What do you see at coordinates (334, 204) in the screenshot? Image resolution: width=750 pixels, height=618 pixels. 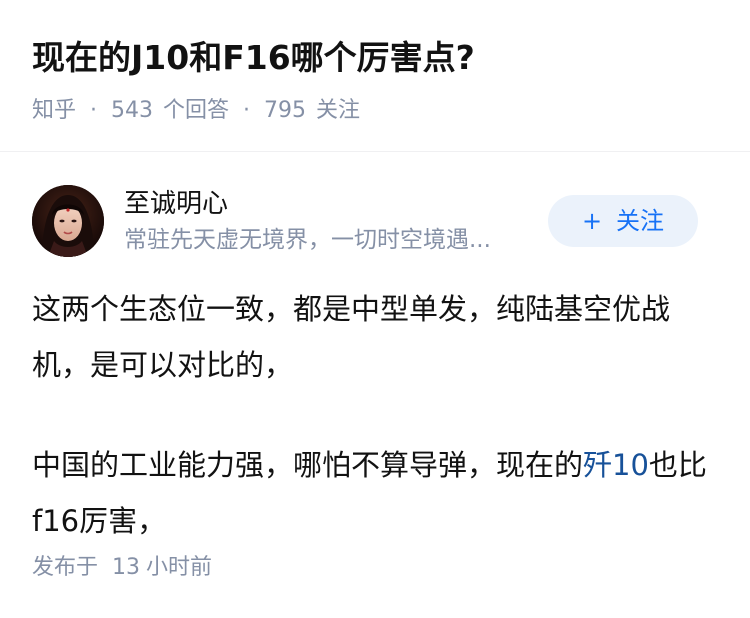 I see `author-name: 至诚明心` at bounding box center [334, 204].